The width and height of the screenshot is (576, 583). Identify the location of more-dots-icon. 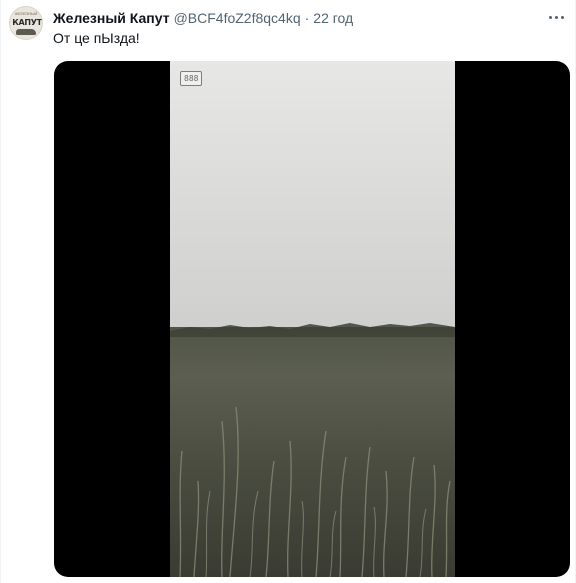
(556, 17).